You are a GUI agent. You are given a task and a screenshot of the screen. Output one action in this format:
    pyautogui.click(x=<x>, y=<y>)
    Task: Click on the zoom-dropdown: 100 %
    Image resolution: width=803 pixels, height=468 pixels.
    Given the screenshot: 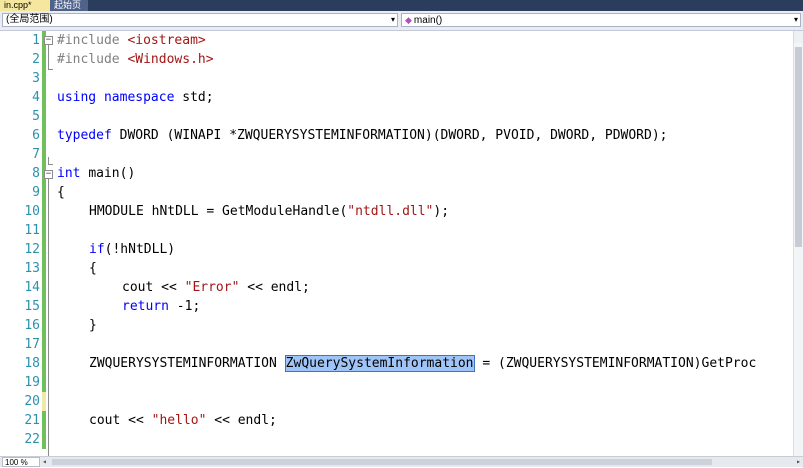 What is the action you would take?
    pyautogui.click(x=21, y=462)
    